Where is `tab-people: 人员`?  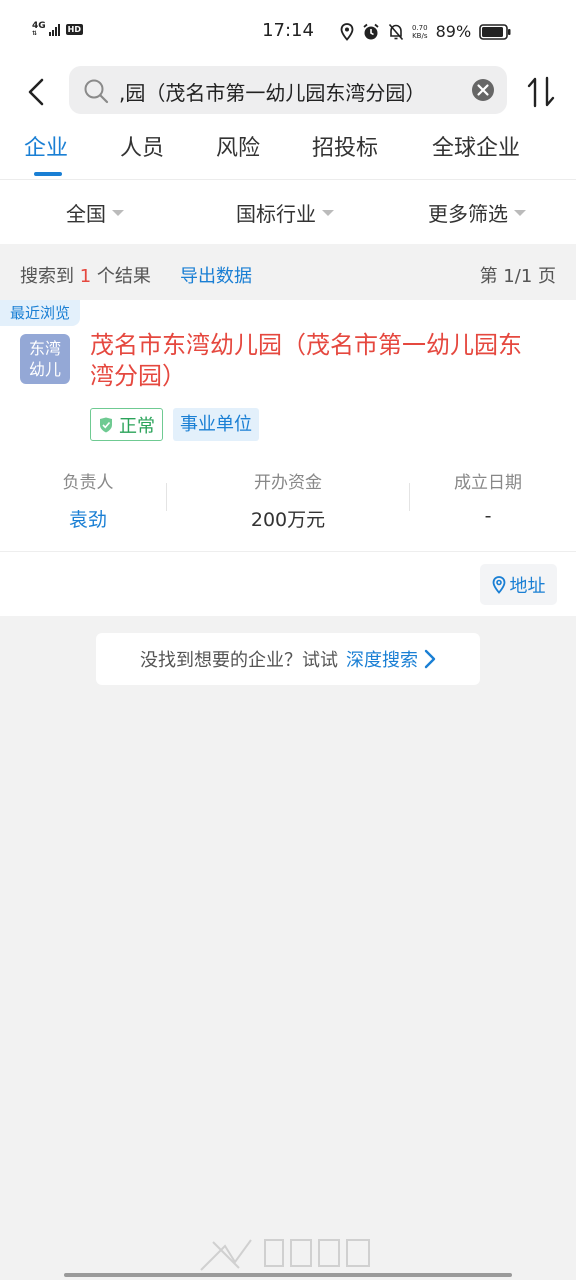 tab-people: 人员 is located at coordinates (142, 146).